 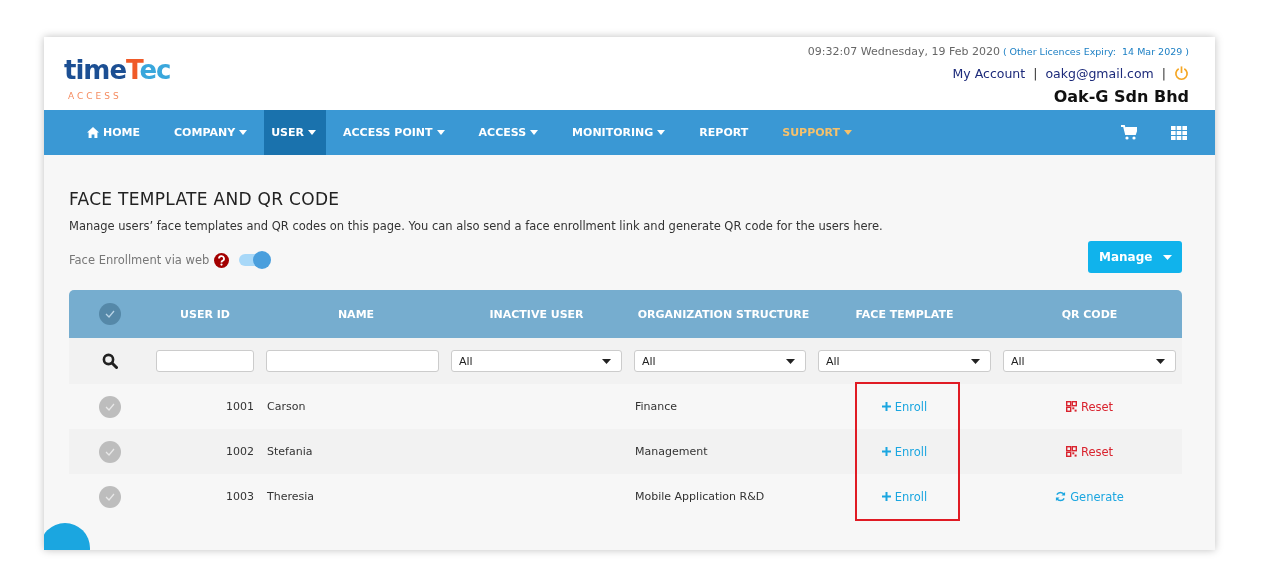 I want to click on cart-icon, so click(x=1129, y=132).